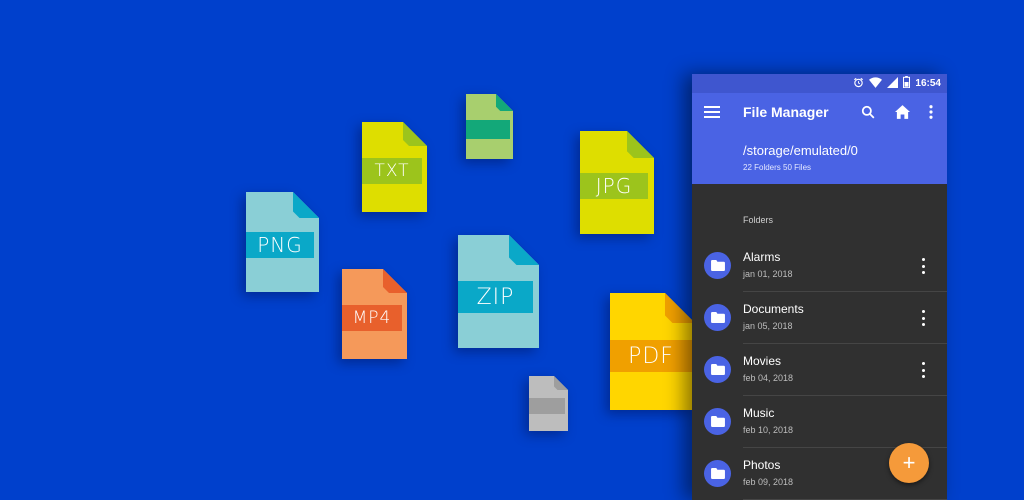 The height and width of the screenshot is (500, 1024). I want to click on folder-list-item: Alarms jan 01, 2018, so click(819, 266).